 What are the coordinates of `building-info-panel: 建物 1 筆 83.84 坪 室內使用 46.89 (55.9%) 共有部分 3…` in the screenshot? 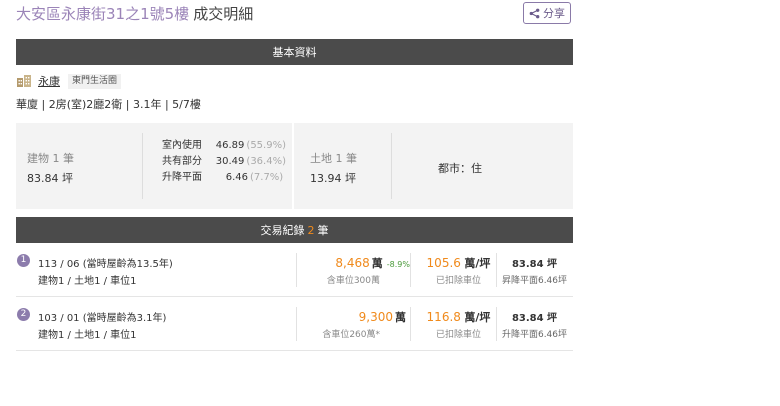 It's located at (154, 166).